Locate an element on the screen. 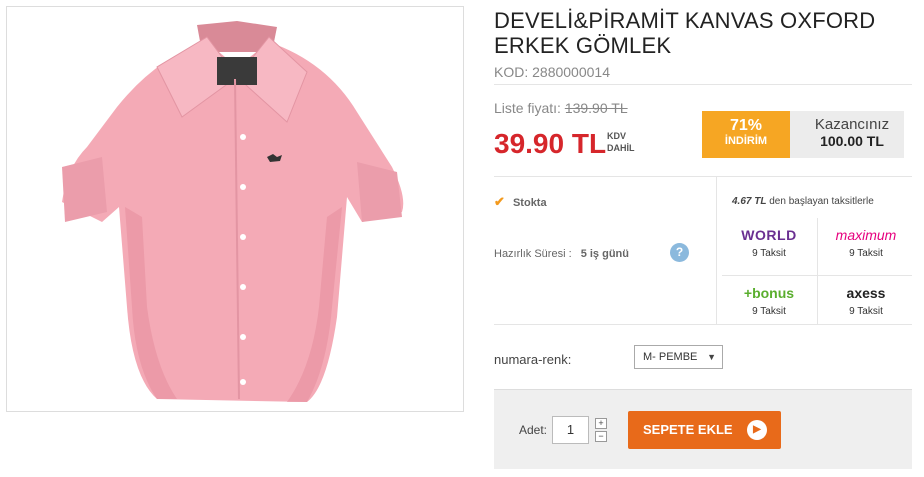 This screenshot has width=924, height=477. kdv-note: KDV DAHİL is located at coordinates (621, 142).